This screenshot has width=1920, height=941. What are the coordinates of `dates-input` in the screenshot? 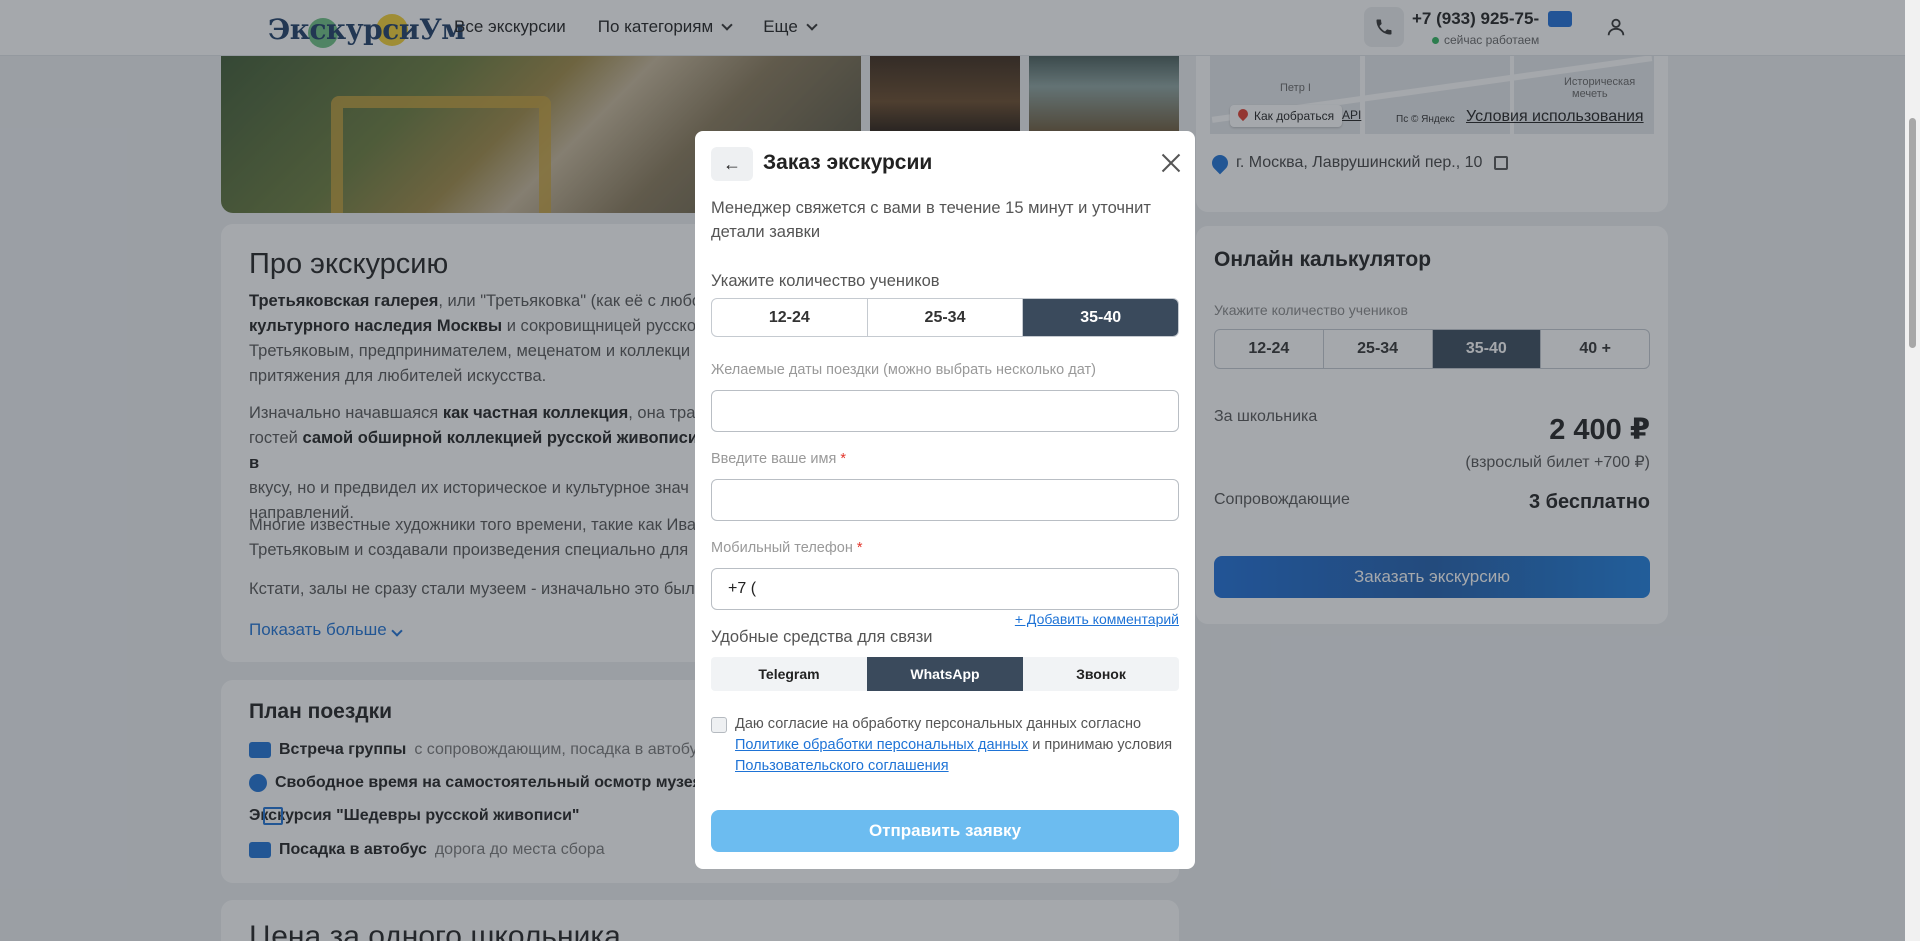 It's located at (945, 411).